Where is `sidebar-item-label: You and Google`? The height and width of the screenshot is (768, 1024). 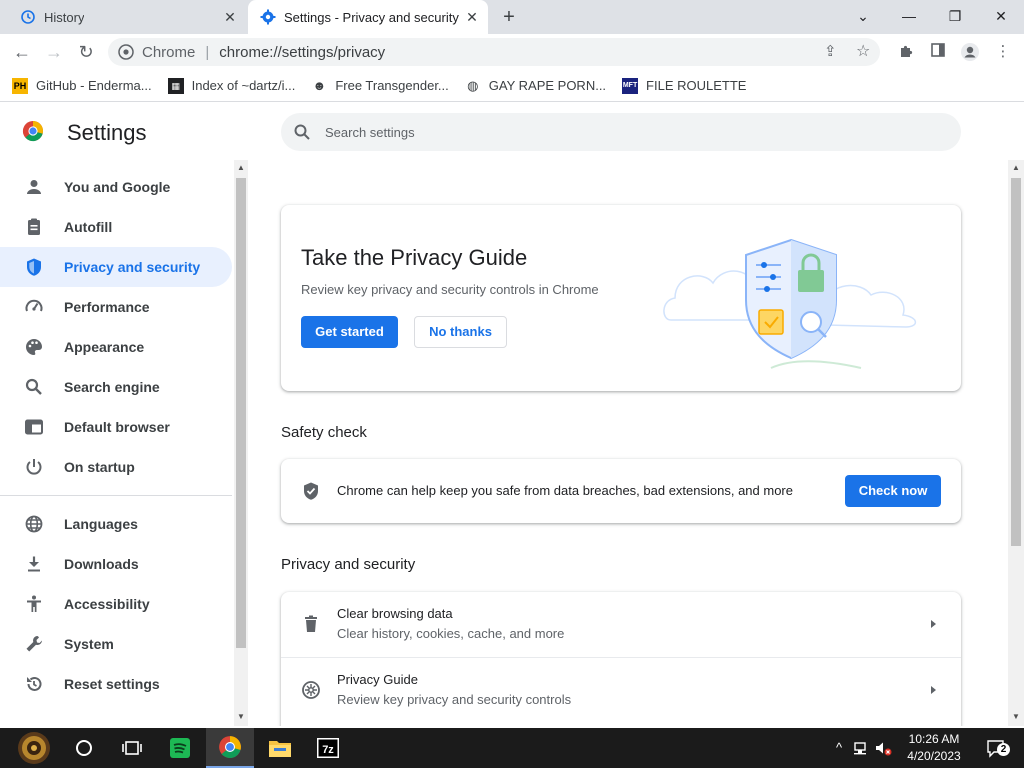 sidebar-item-label: You and Google is located at coordinates (117, 187).